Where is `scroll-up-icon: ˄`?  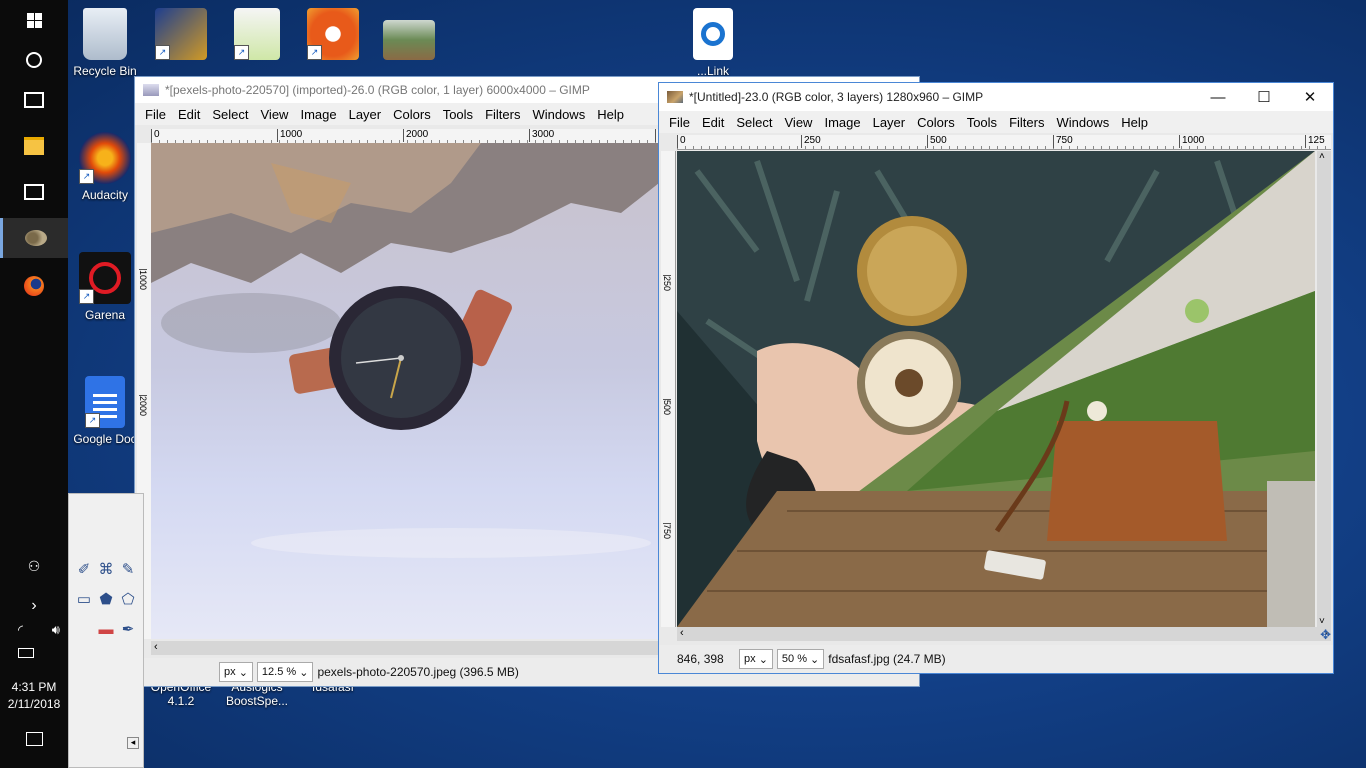
scroll-up-icon: ˄ is located at coordinates (1322, 156).